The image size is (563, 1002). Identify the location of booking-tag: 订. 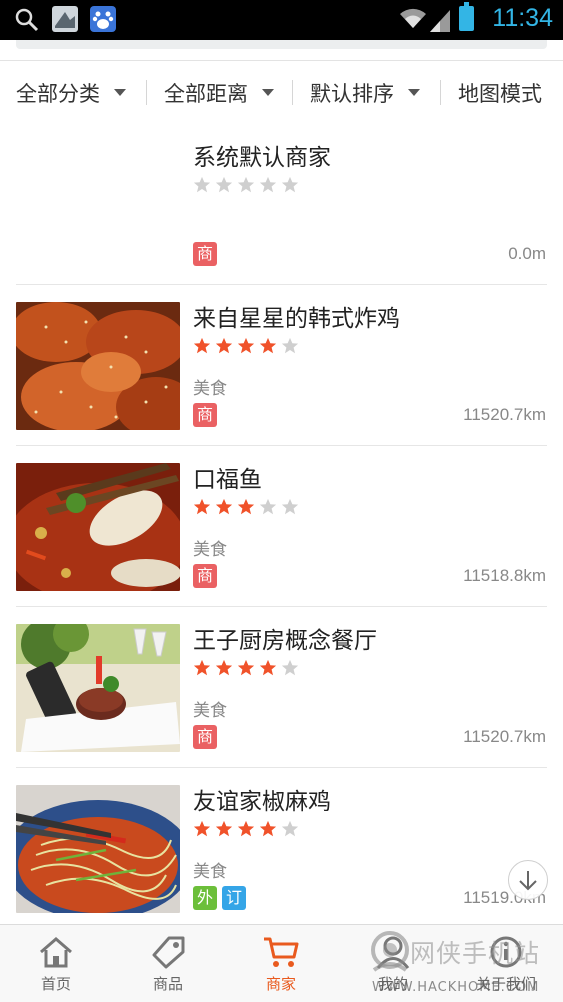
(234, 898).